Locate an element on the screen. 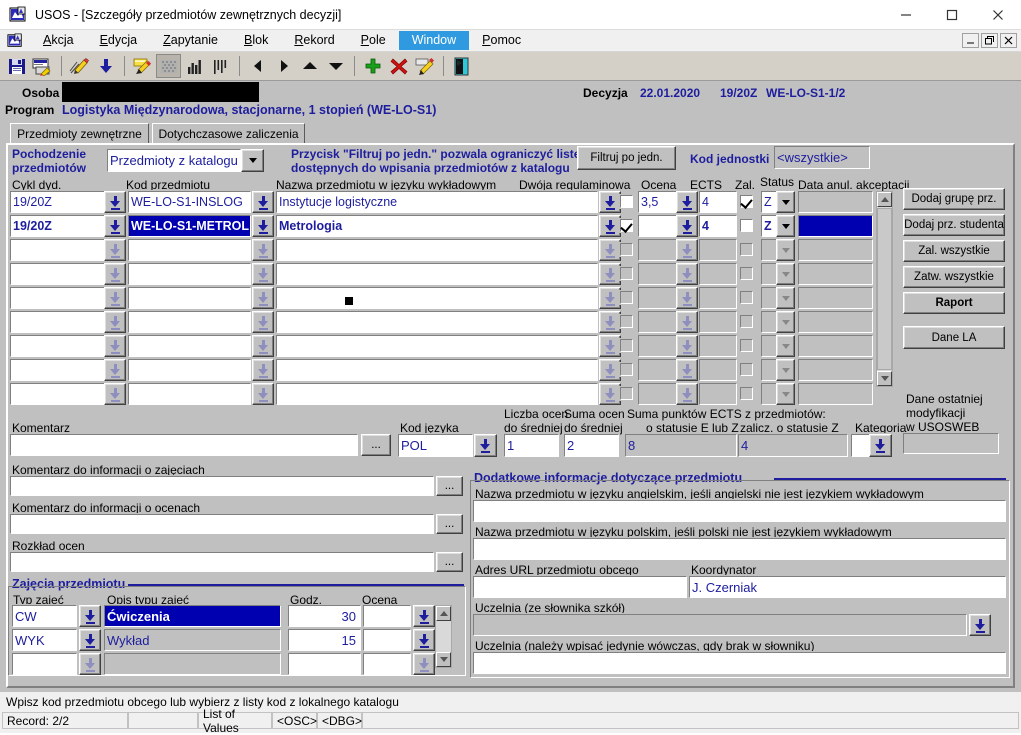  next-record-icon is located at coordinates (283, 66).